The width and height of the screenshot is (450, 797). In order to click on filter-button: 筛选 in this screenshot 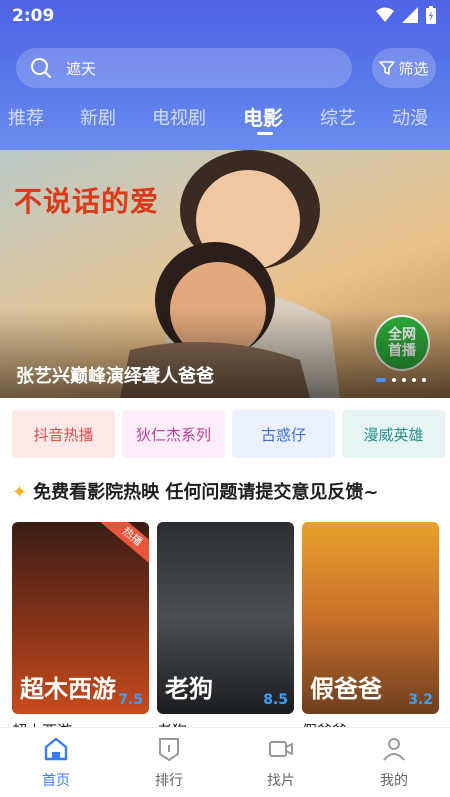, I will do `click(404, 68)`.